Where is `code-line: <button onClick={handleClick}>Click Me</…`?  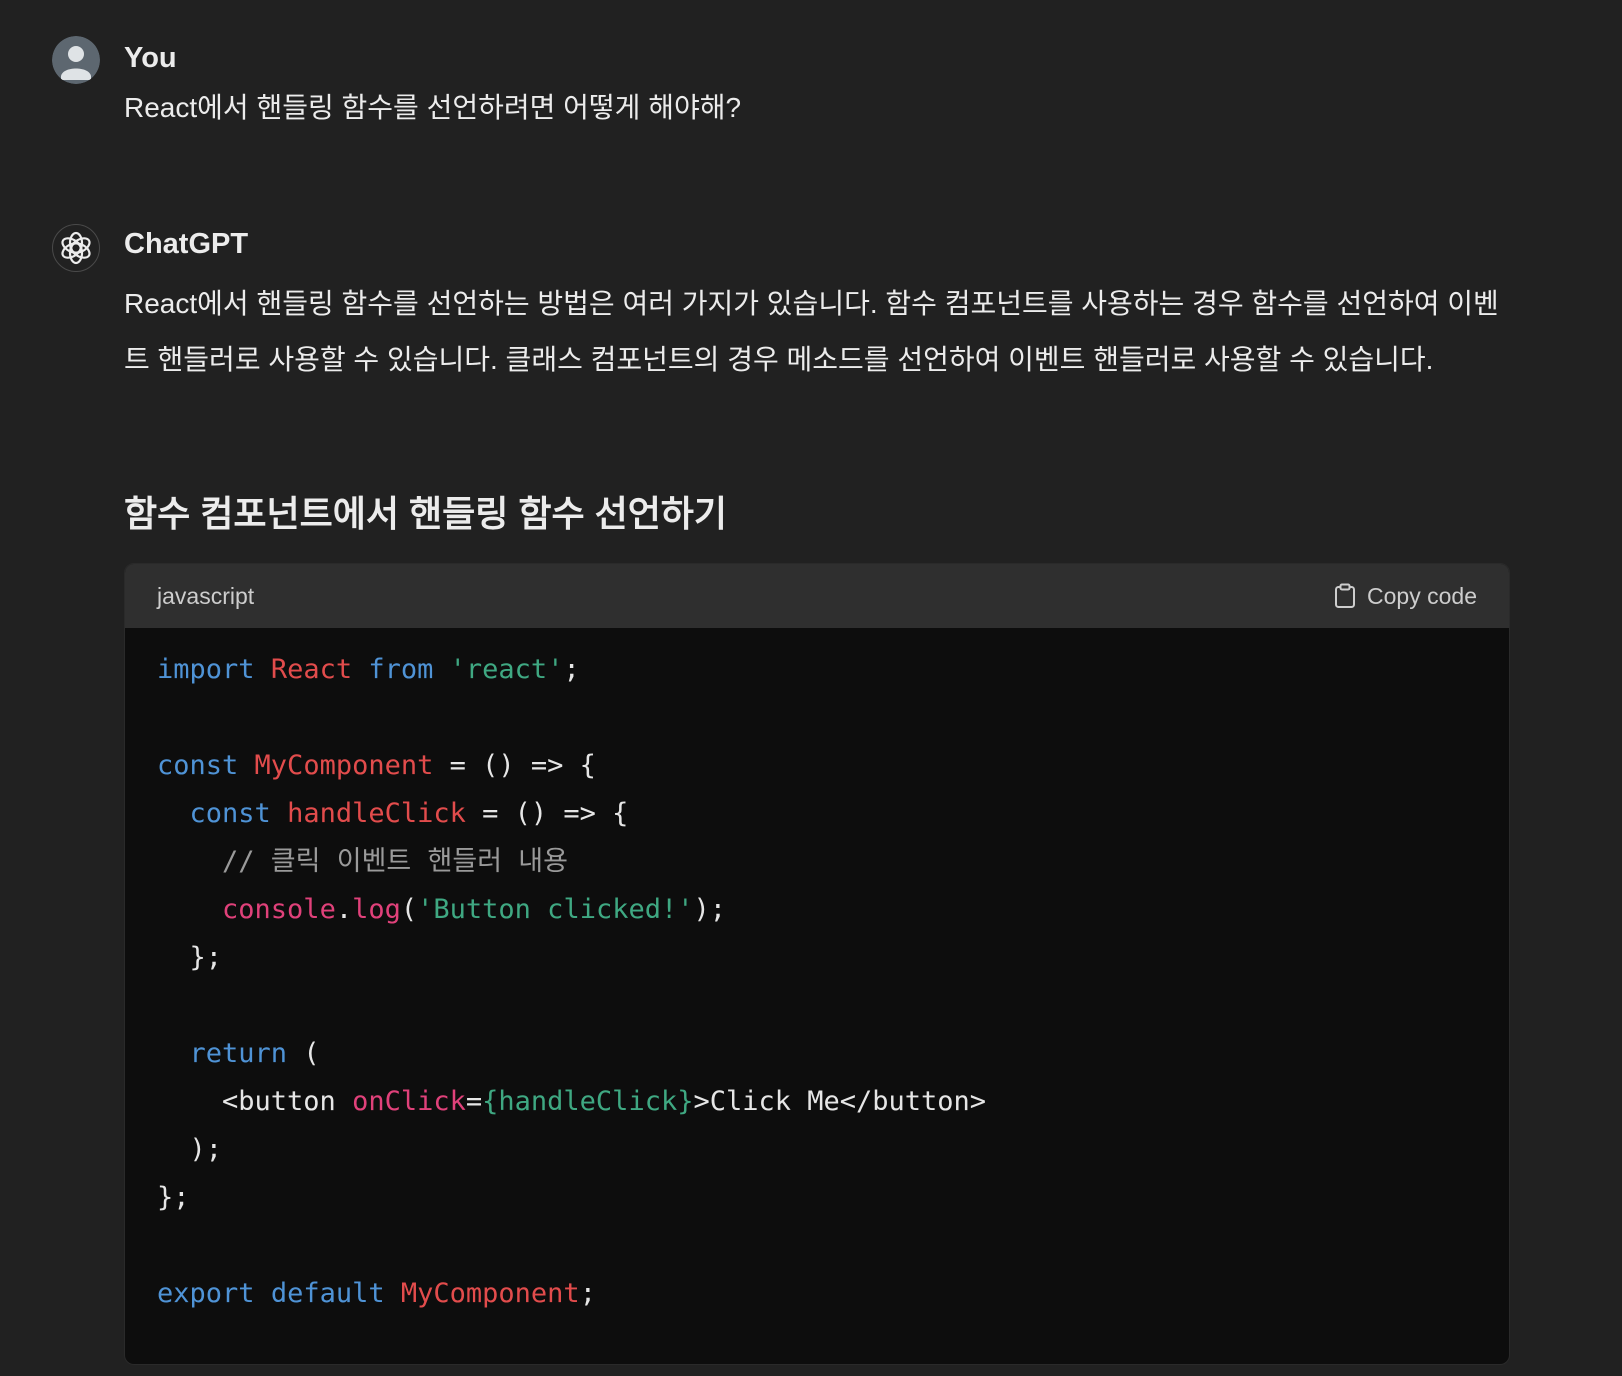
code-line: <button onClick={handleClick}>Click Me</… is located at coordinates (817, 1102).